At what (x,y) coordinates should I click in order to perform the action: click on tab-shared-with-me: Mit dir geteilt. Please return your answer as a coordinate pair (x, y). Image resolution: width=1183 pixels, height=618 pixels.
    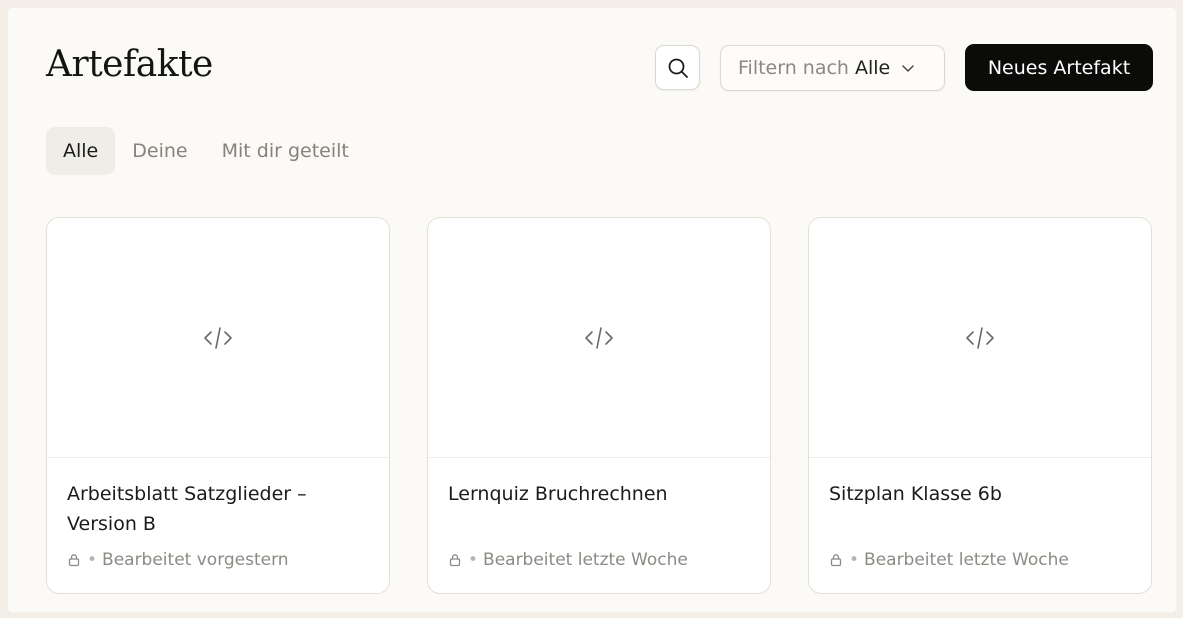
    Looking at the image, I should click on (285, 150).